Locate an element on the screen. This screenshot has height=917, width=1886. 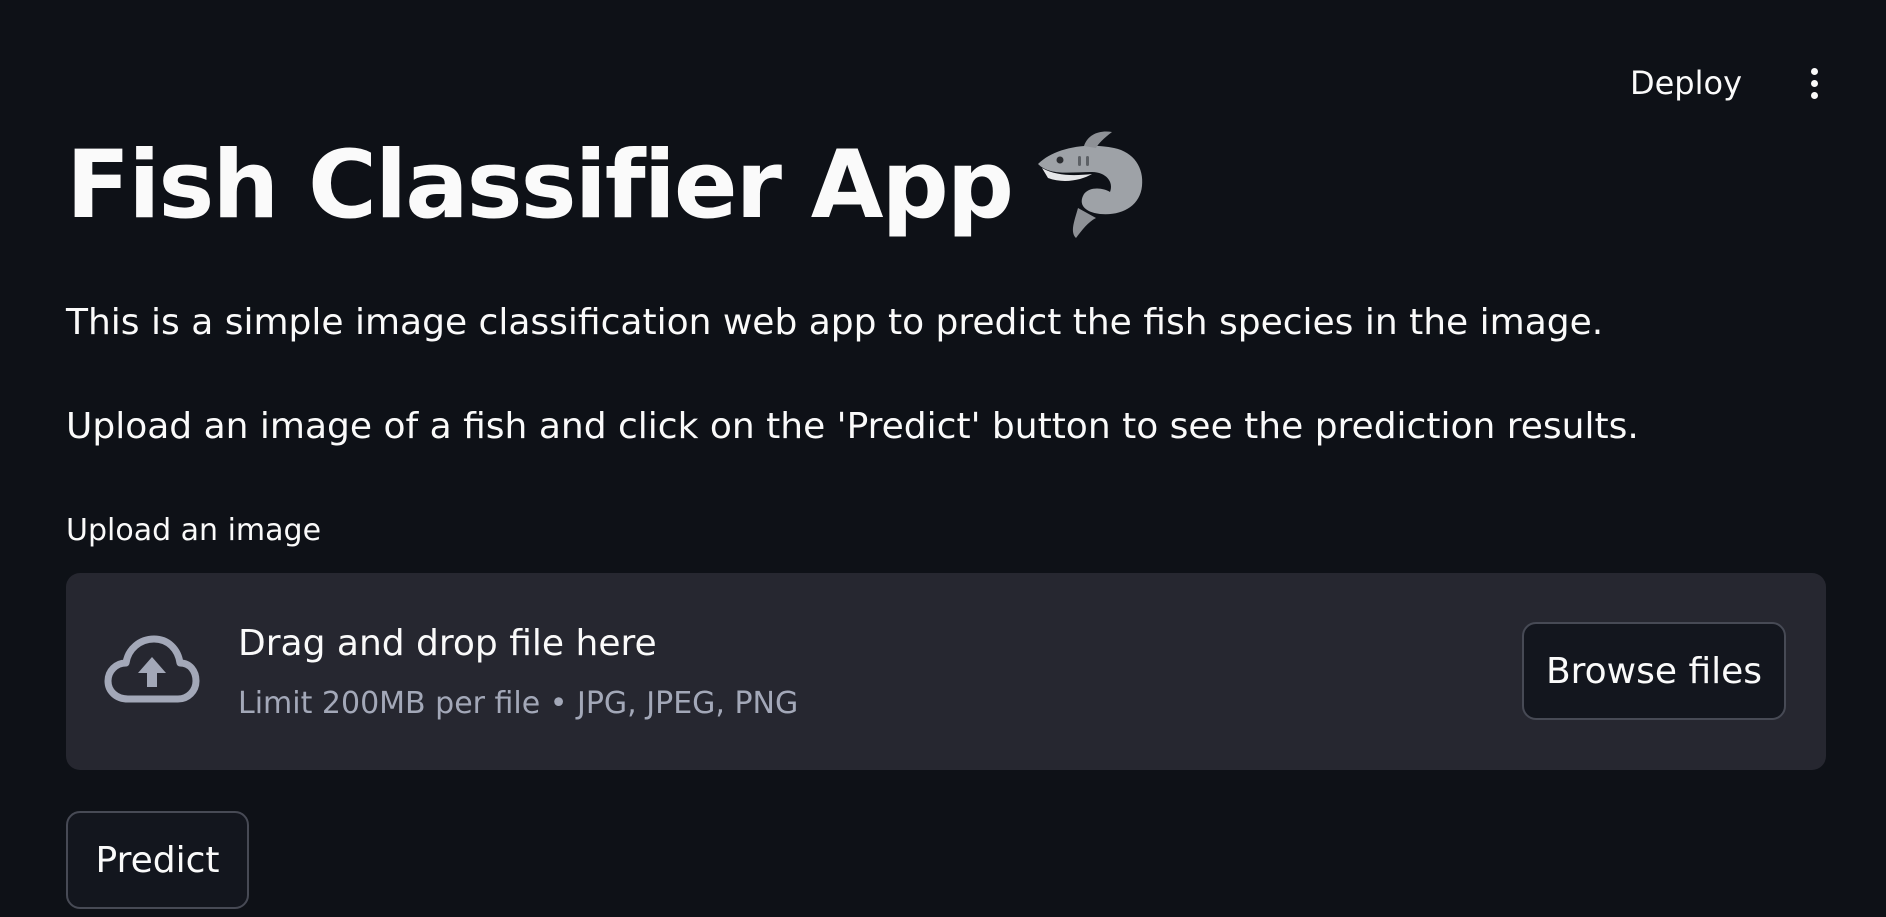
top-toolbar: Deploy is located at coordinates (1723, 83).